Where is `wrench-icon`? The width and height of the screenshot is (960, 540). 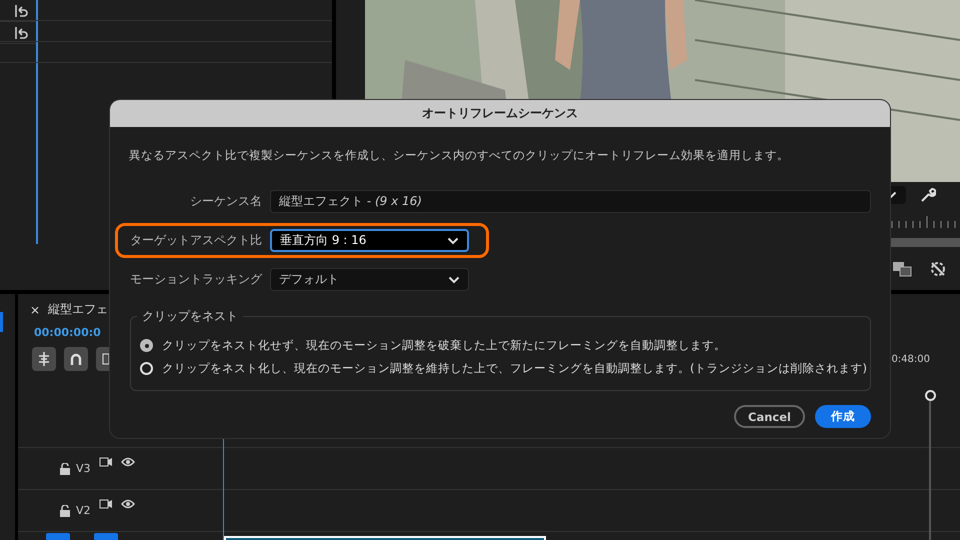 wrench-icon is located at coordinates (928, 195).